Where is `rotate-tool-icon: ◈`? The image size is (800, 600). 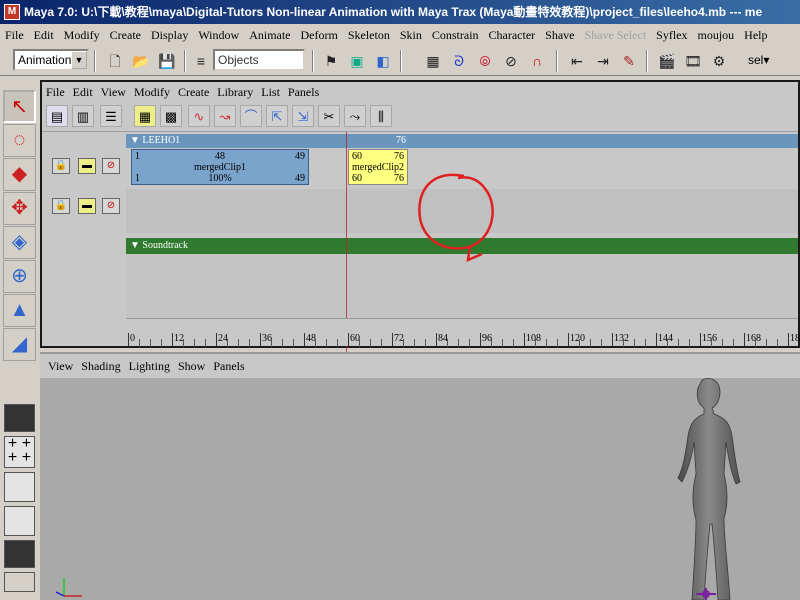
rotate-tool-icon: ◈ is located at coordinates (19, 242).